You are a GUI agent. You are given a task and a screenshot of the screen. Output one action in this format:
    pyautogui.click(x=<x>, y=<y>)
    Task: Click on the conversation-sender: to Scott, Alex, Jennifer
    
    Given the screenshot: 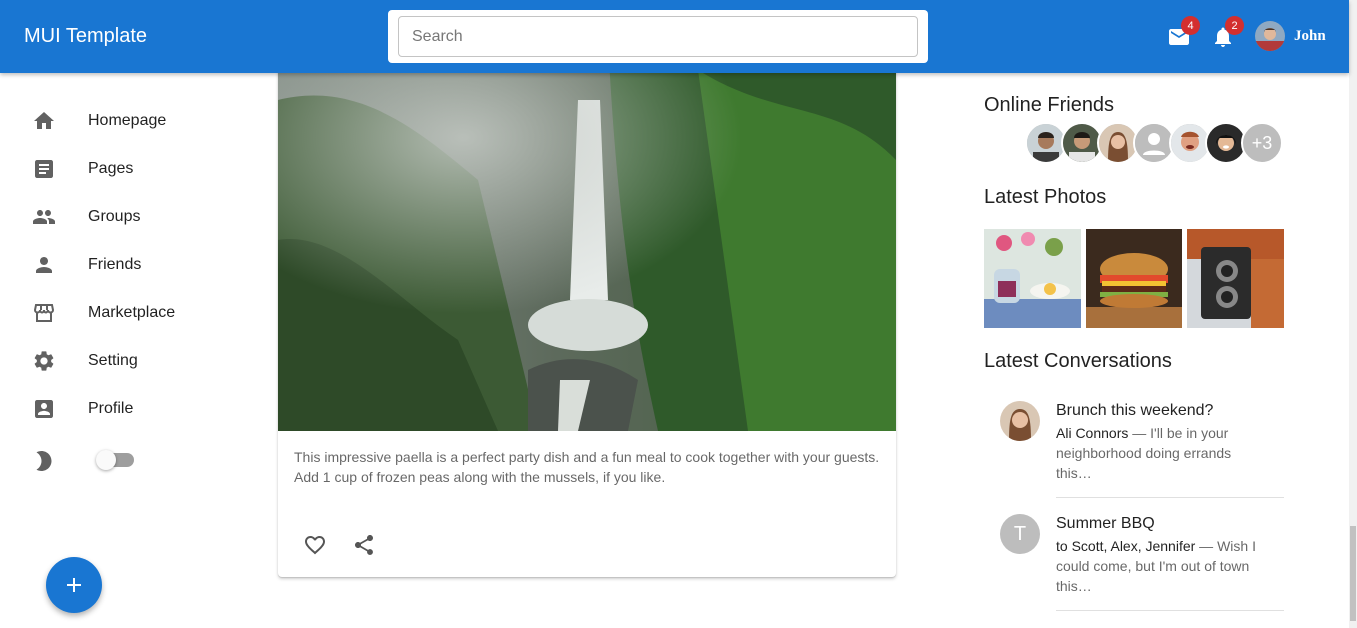 What is the action you would take?
    pyautogui.click(x=1126, y=546)
    